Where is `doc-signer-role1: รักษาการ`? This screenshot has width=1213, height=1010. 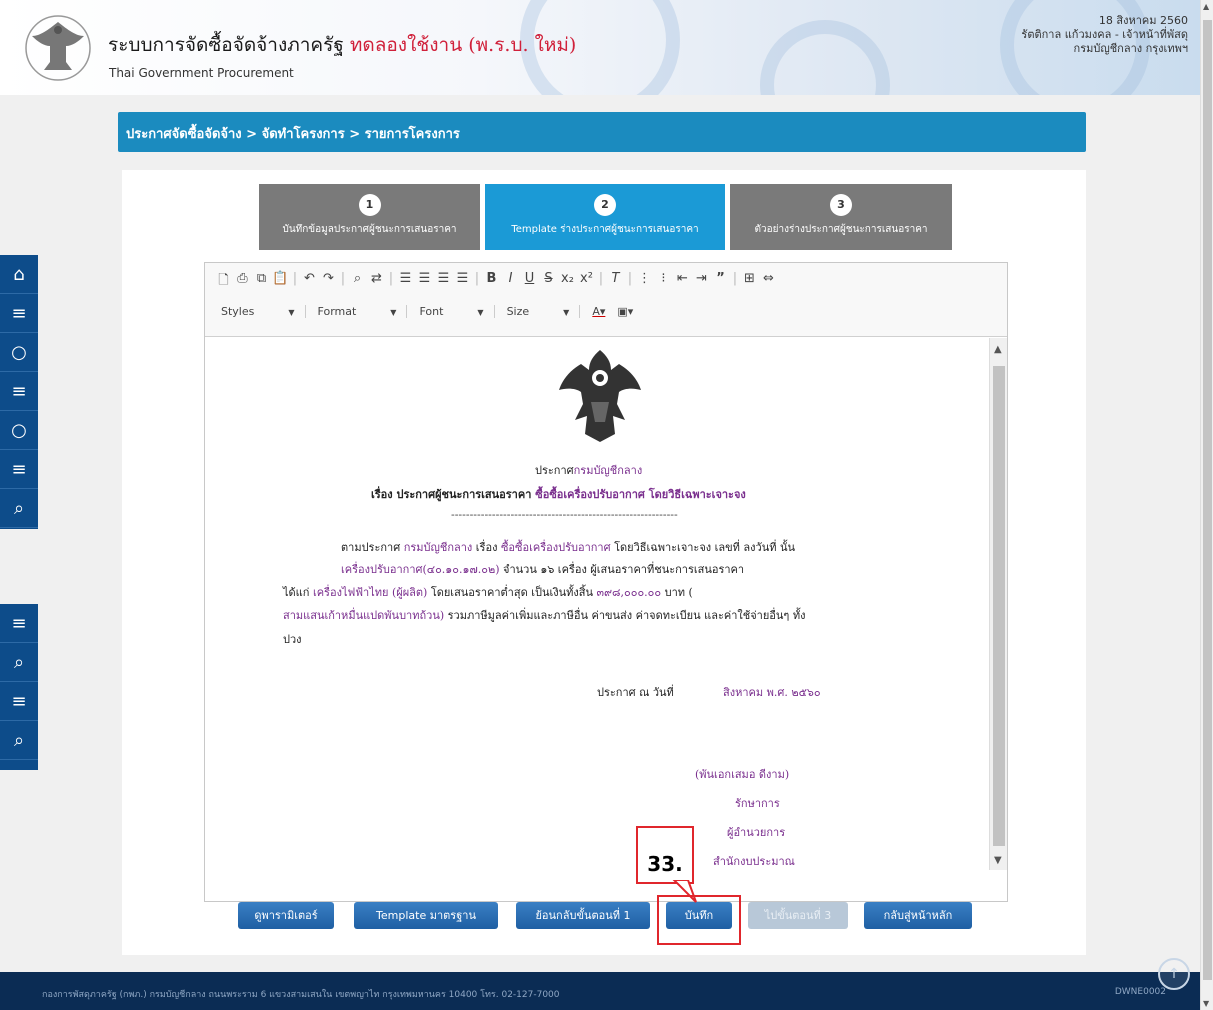 doc-signer-role1: รักษาการ is located at coordinates (757, 803).